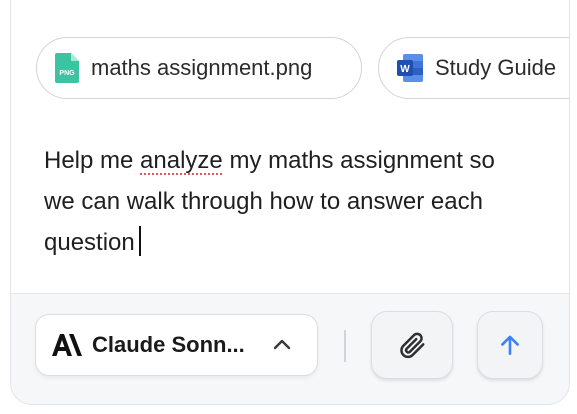 Image resolution: width=577 pixels, height=414 pixels. What do you see at coordinates (282, 344) in the screenshot?
I see `chevron-up-icon` at bounding box center [282, 344].